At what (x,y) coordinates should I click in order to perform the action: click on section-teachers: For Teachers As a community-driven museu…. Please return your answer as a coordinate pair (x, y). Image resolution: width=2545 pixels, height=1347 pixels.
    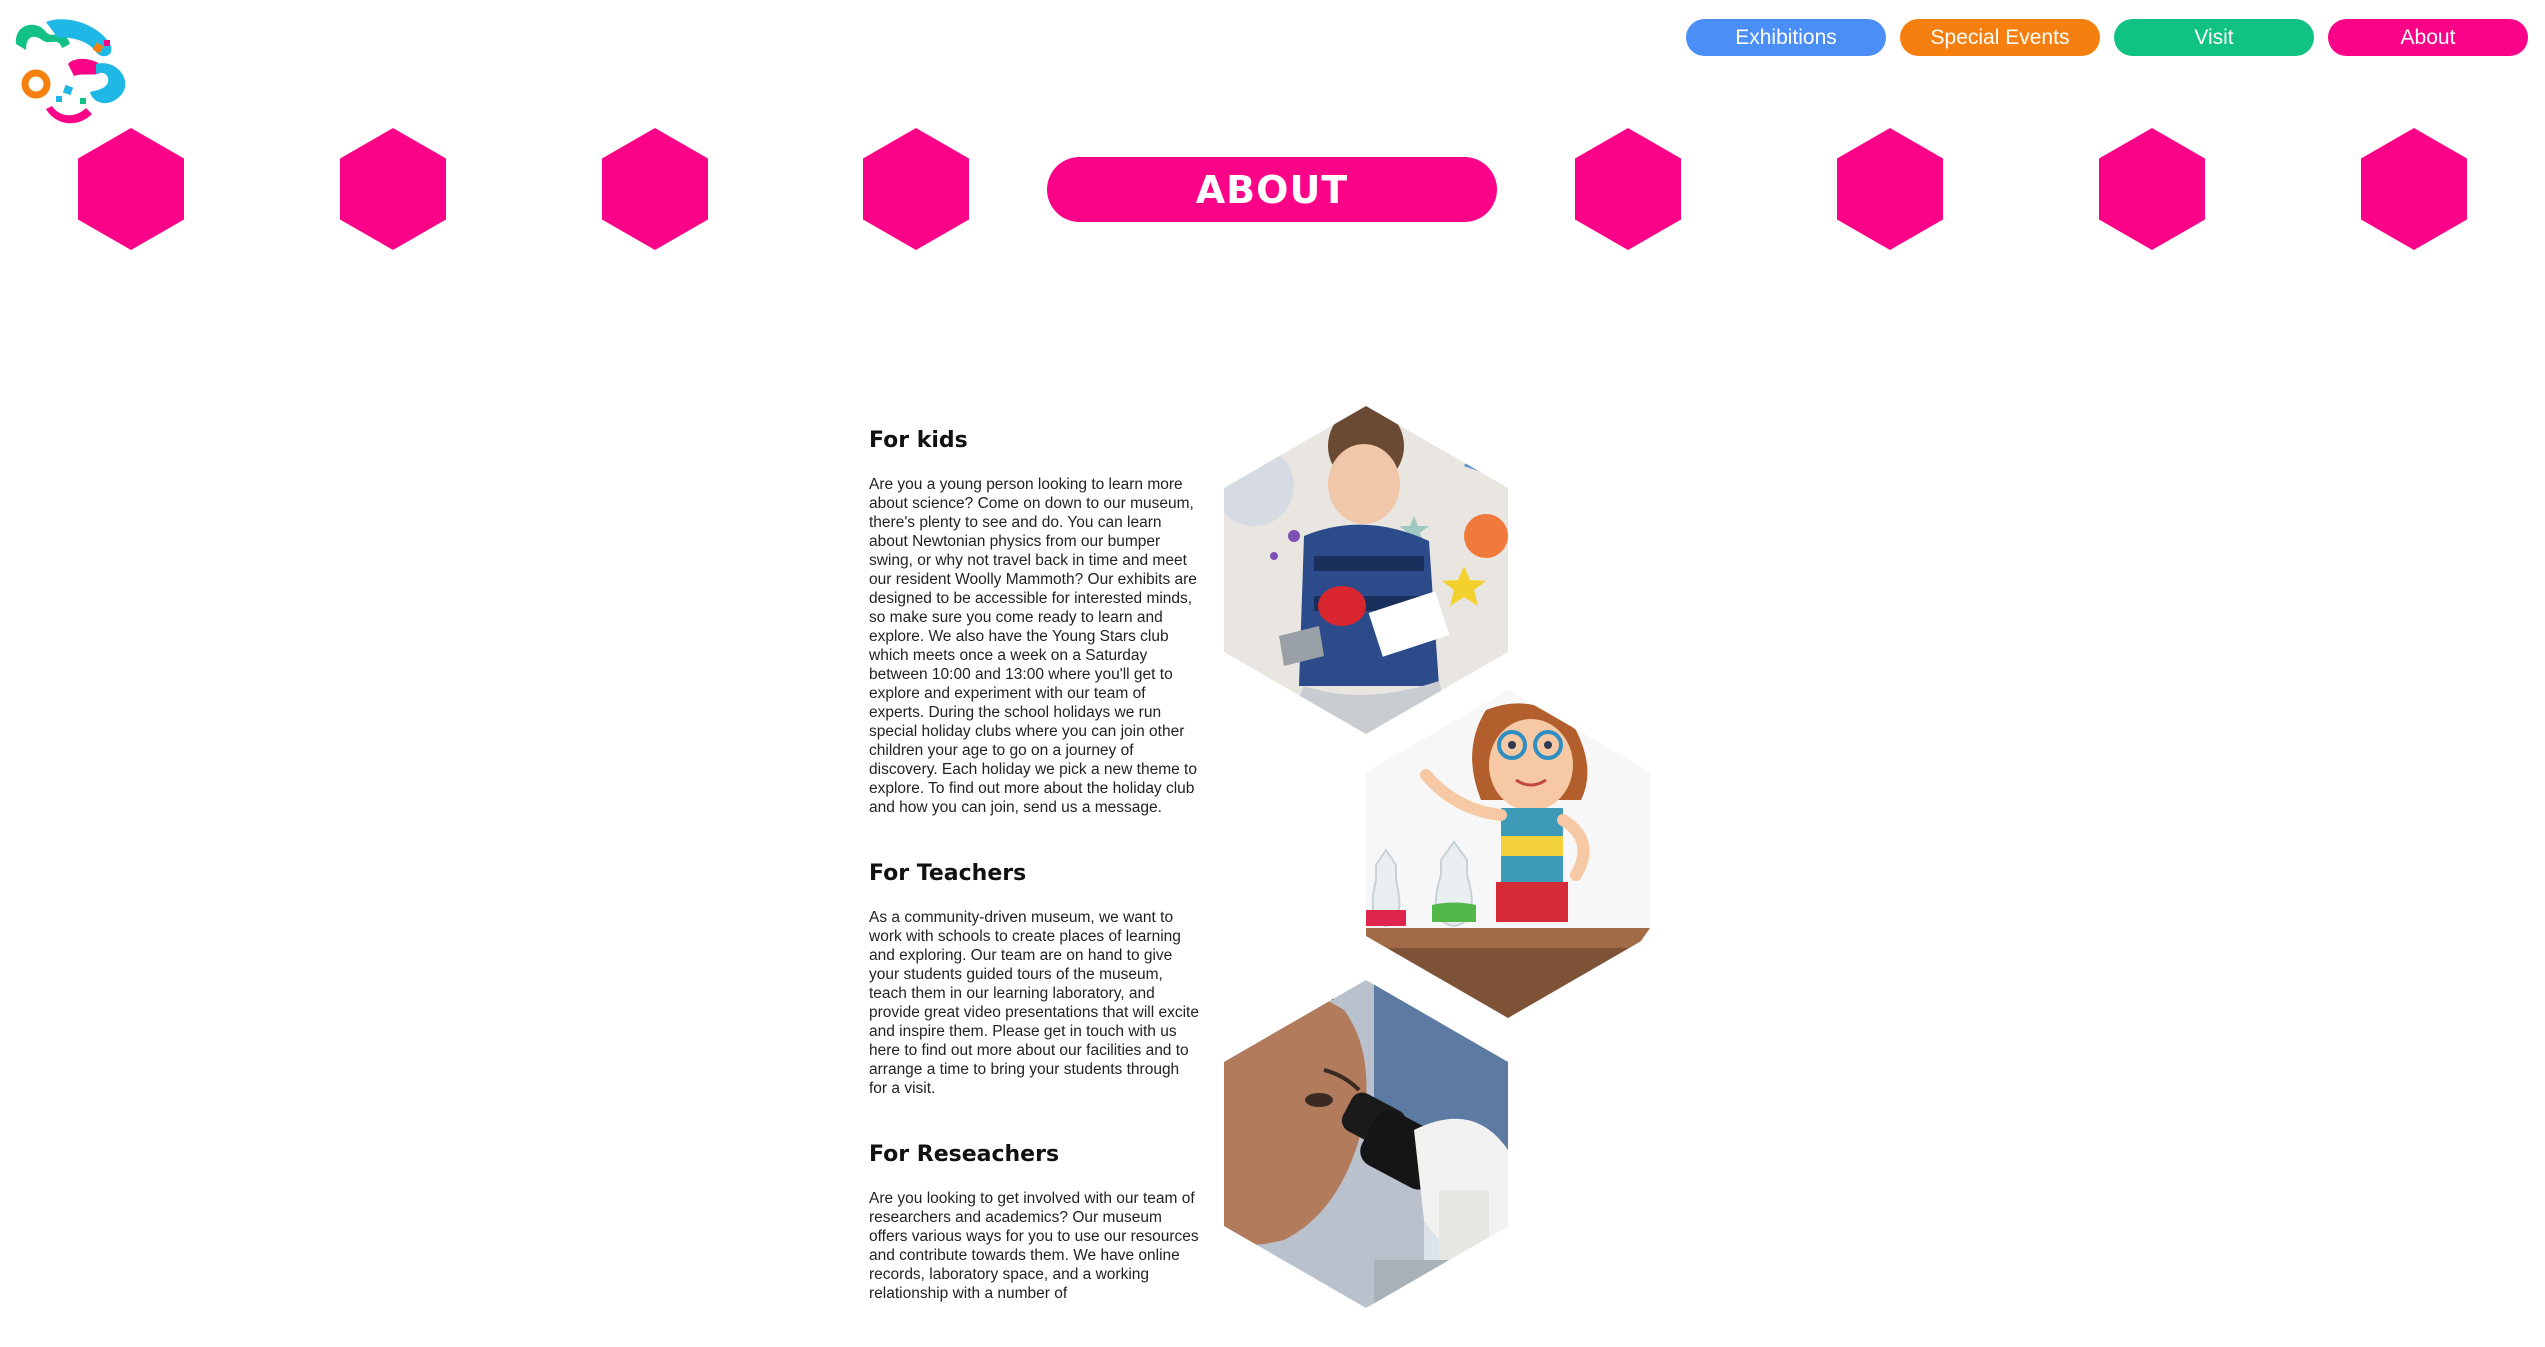
    Looking at the image, I should click on (1034, 979).